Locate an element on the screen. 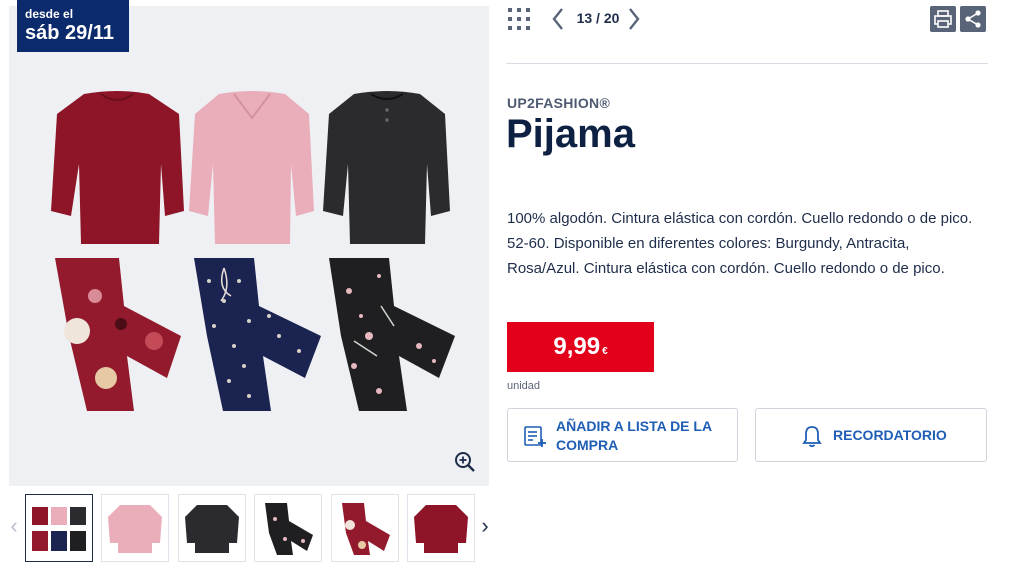 The image size is (1024, 576). price-box: 9,99 € is located at coordinates (580, 347).